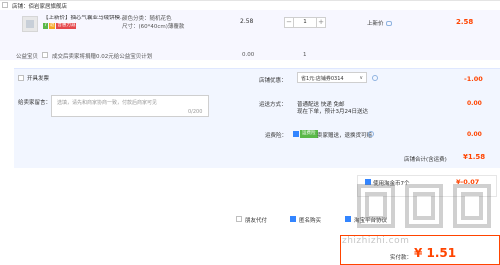  What do you see at coordinates (345, 136) in the screenshot?
I see `insurance-text: 卖家赠送，退换货可赔` at bounding box center [345, 136].